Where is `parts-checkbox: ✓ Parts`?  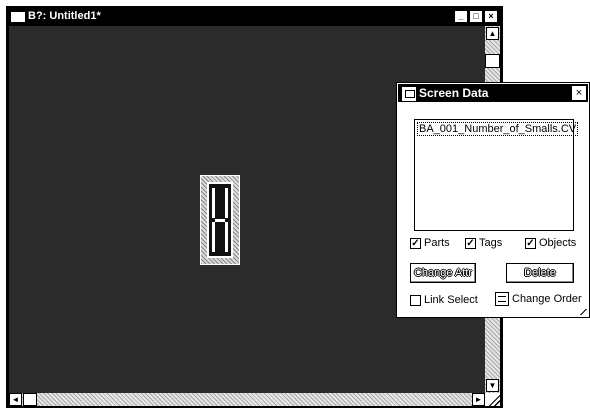
parts-checkbox: ✓ Parts is located at coordinates (430, 243).